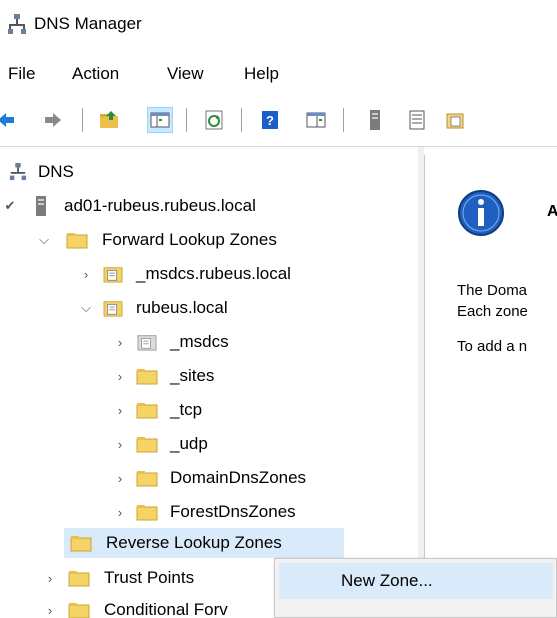 This screenshot has width=557, height=618. What do you see at coordinates (492, 290) in the screenshot?
I see `detail-text-line: The Doma` at bounding box center [492, 290].